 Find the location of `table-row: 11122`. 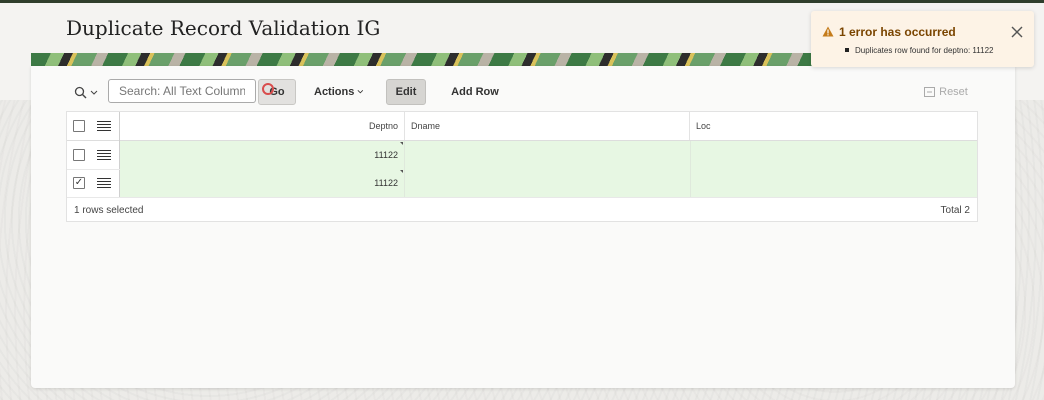

table-row: 11122 is located at coordinates (522, 155).